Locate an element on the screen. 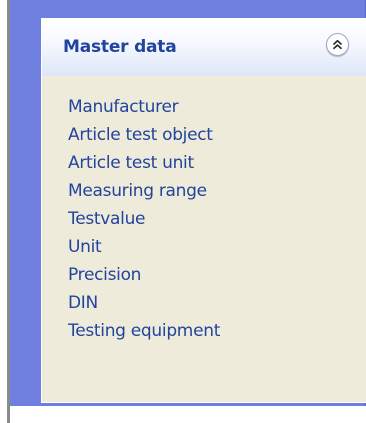 This screenshot has width=366, height=423. list-item: Measuring range is located at coordinates (131, 191).